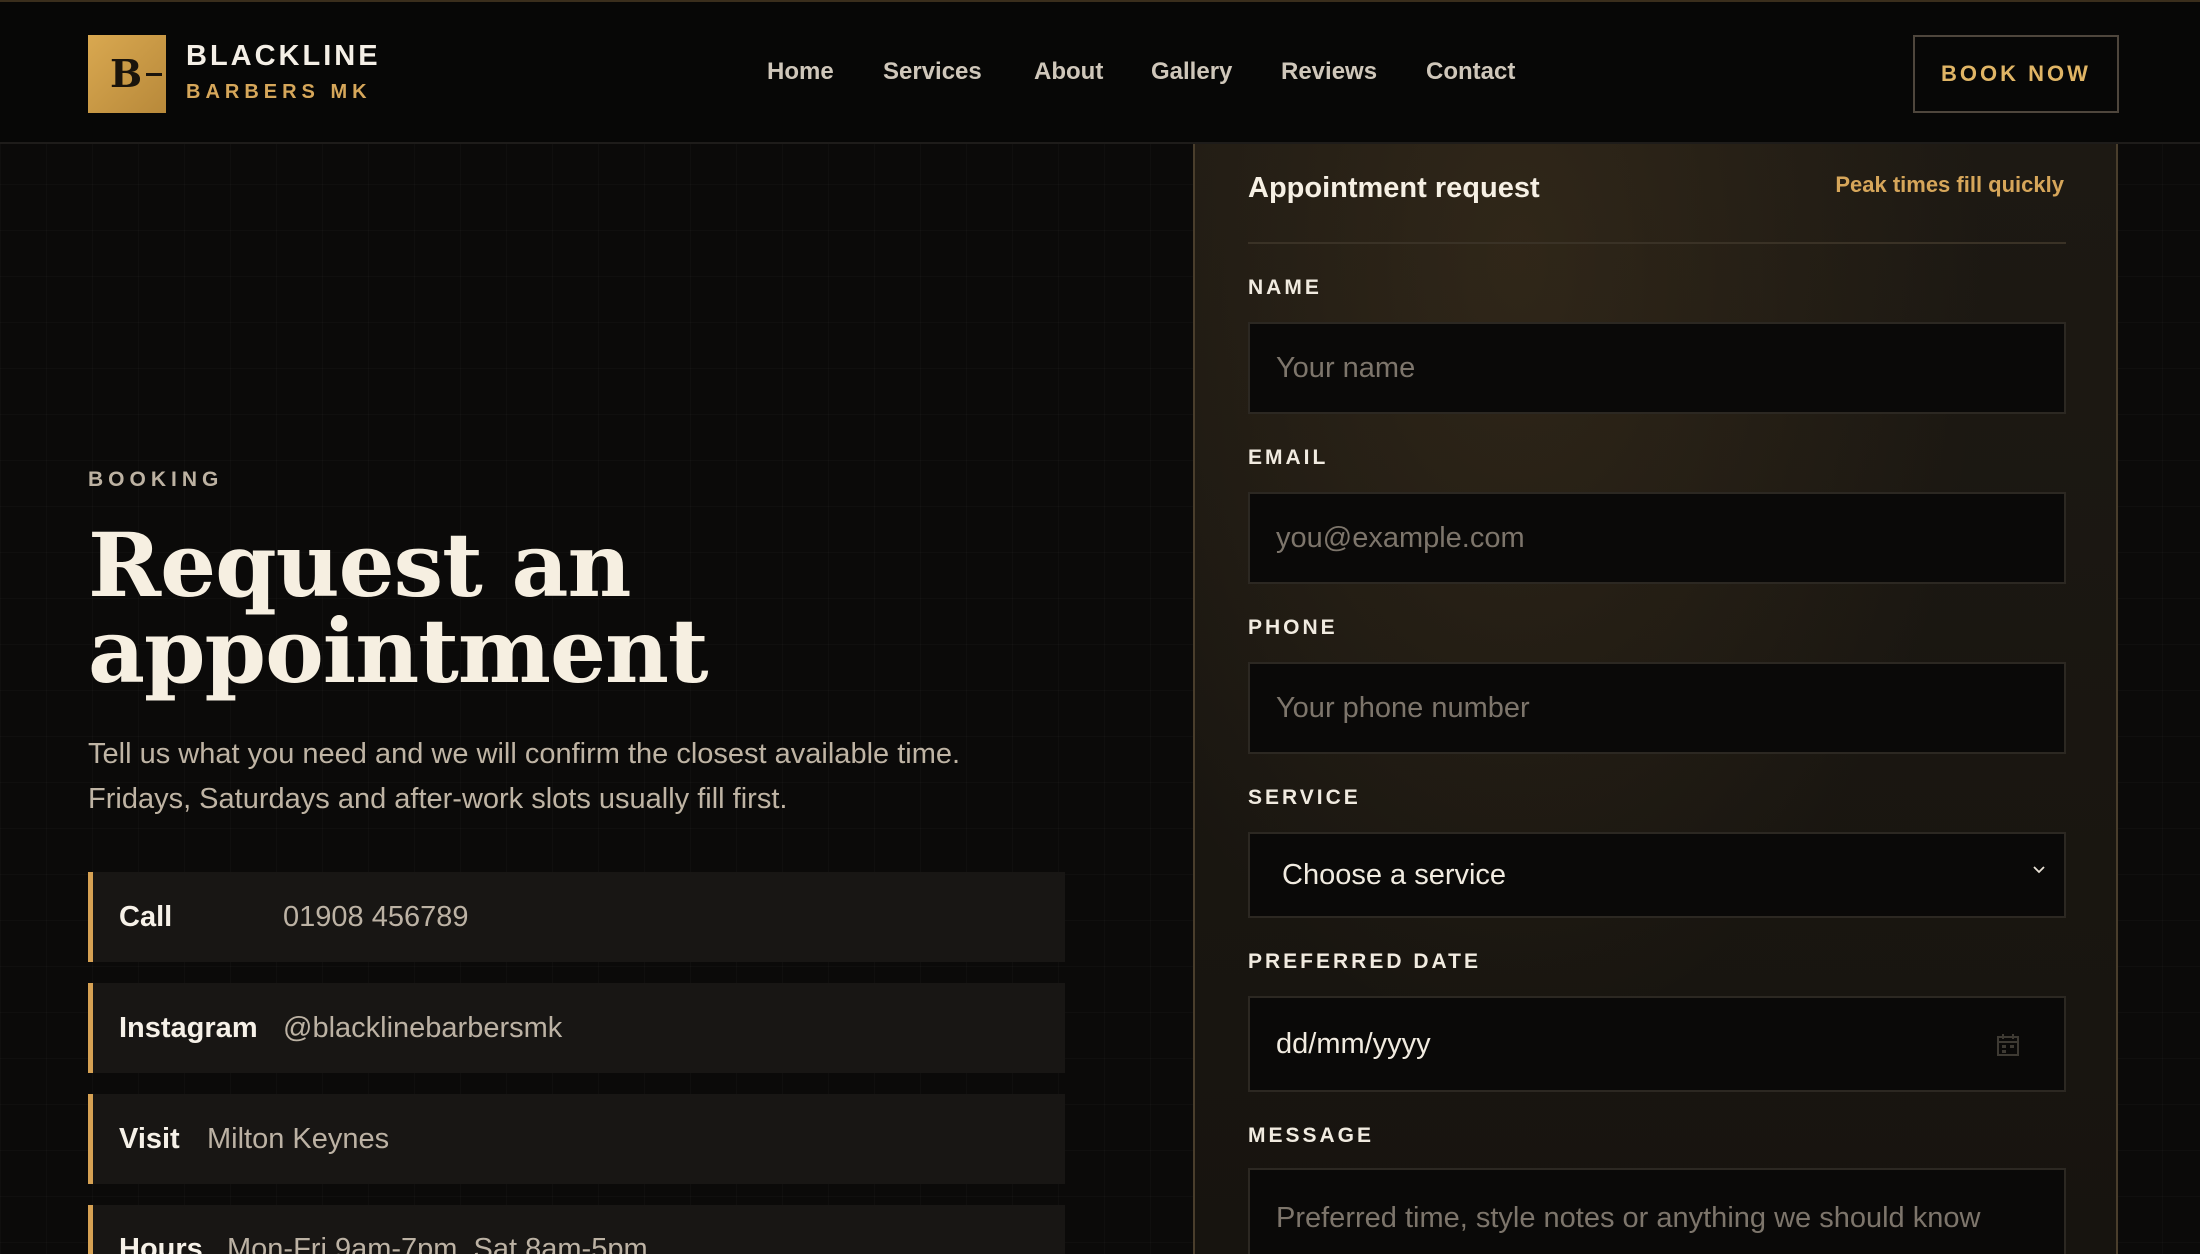 Image resolution: width=2200 pixels, height=1254 pixels. I want to click on service-label: SERVICE, so click(1304, 797).